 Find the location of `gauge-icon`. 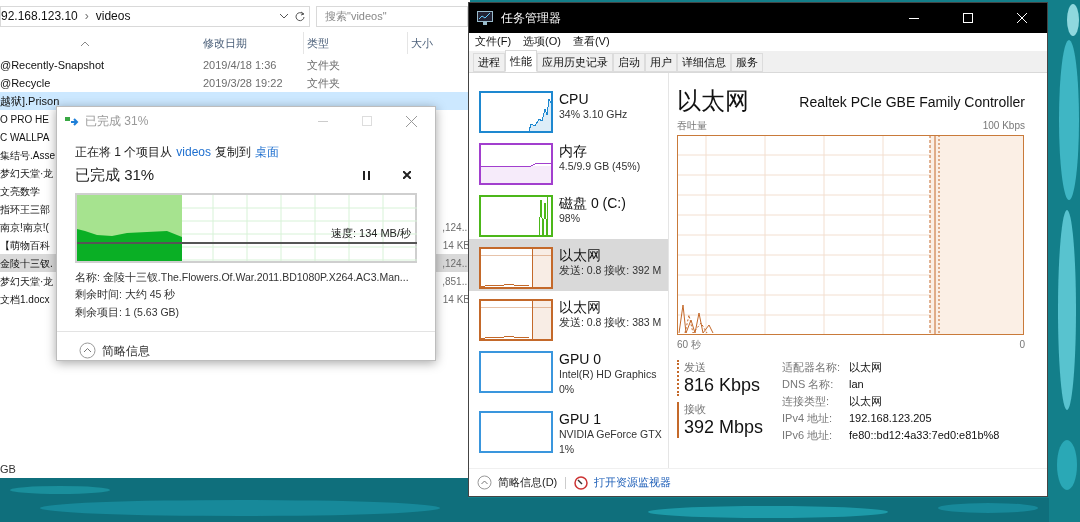

gauge-icon is located at coordinates (581, 482).